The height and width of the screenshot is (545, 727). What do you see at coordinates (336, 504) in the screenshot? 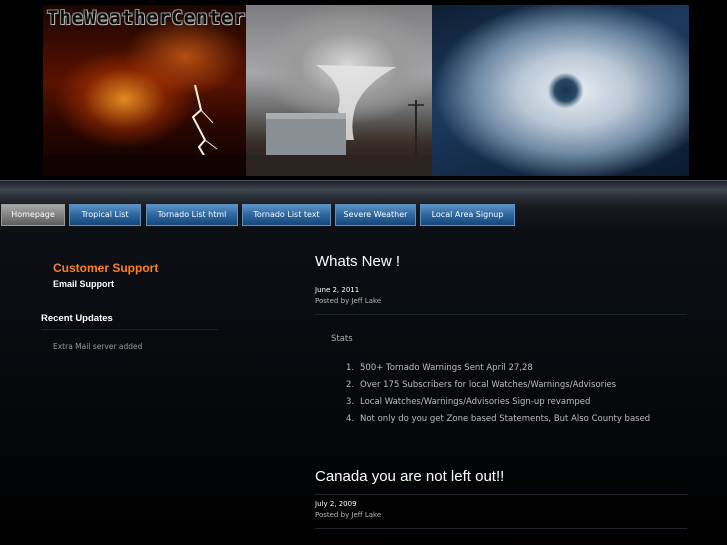
I see `post-date: July 2, 2009` at bounding box center [336, 504].